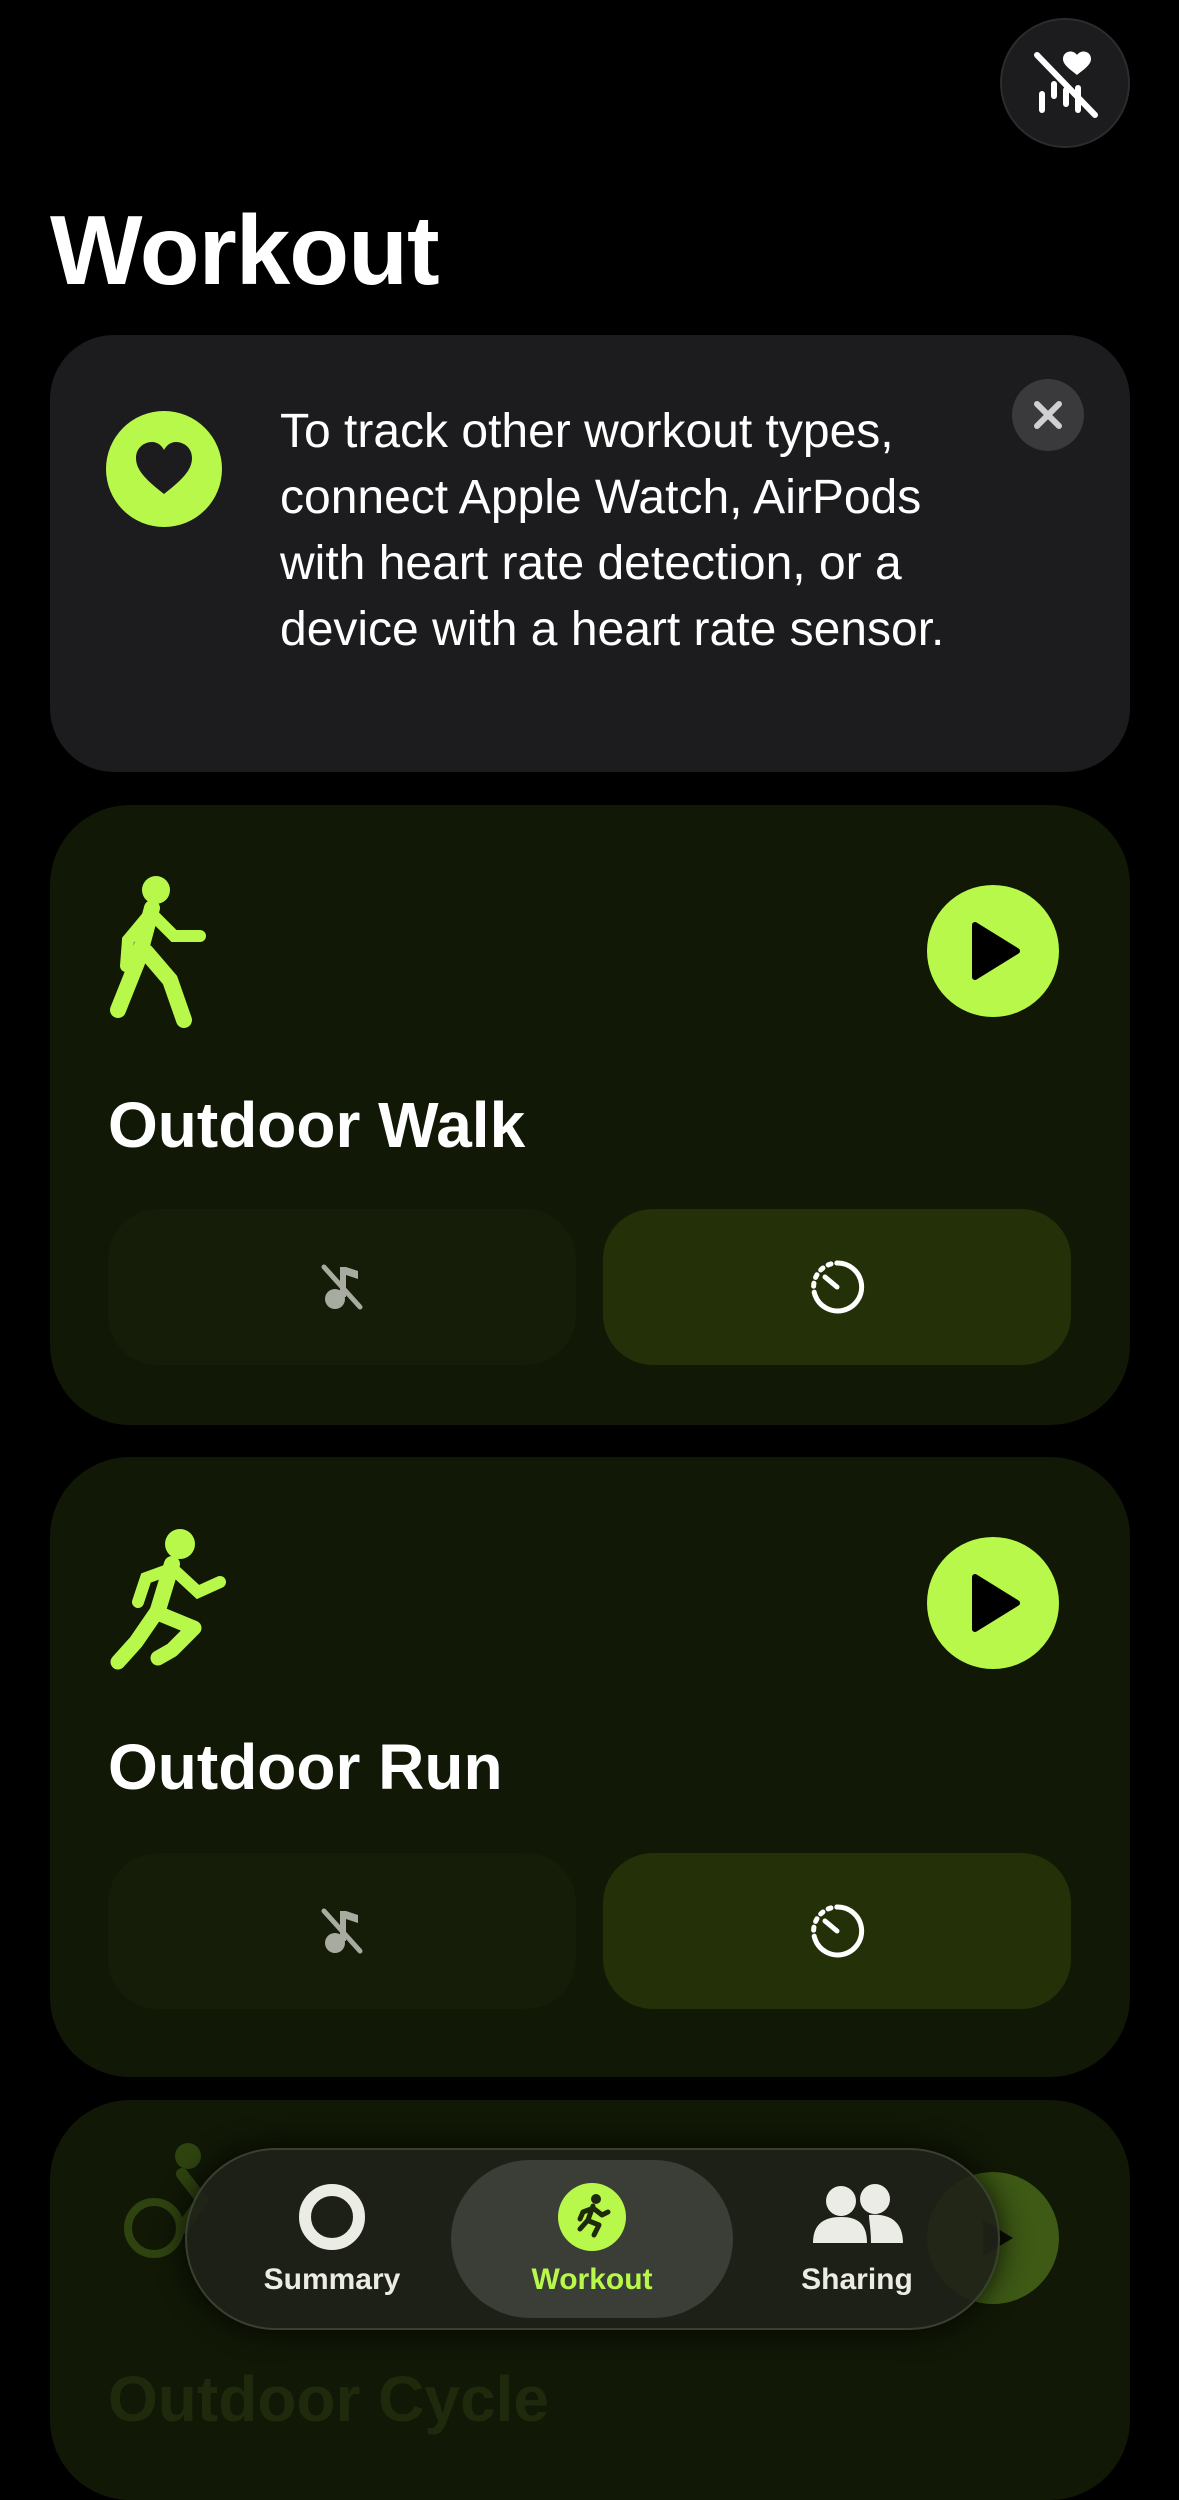 The height and width of the screenshot is (2500, 1179). I want to click on tab-label: Workout, so click(592, 2279).